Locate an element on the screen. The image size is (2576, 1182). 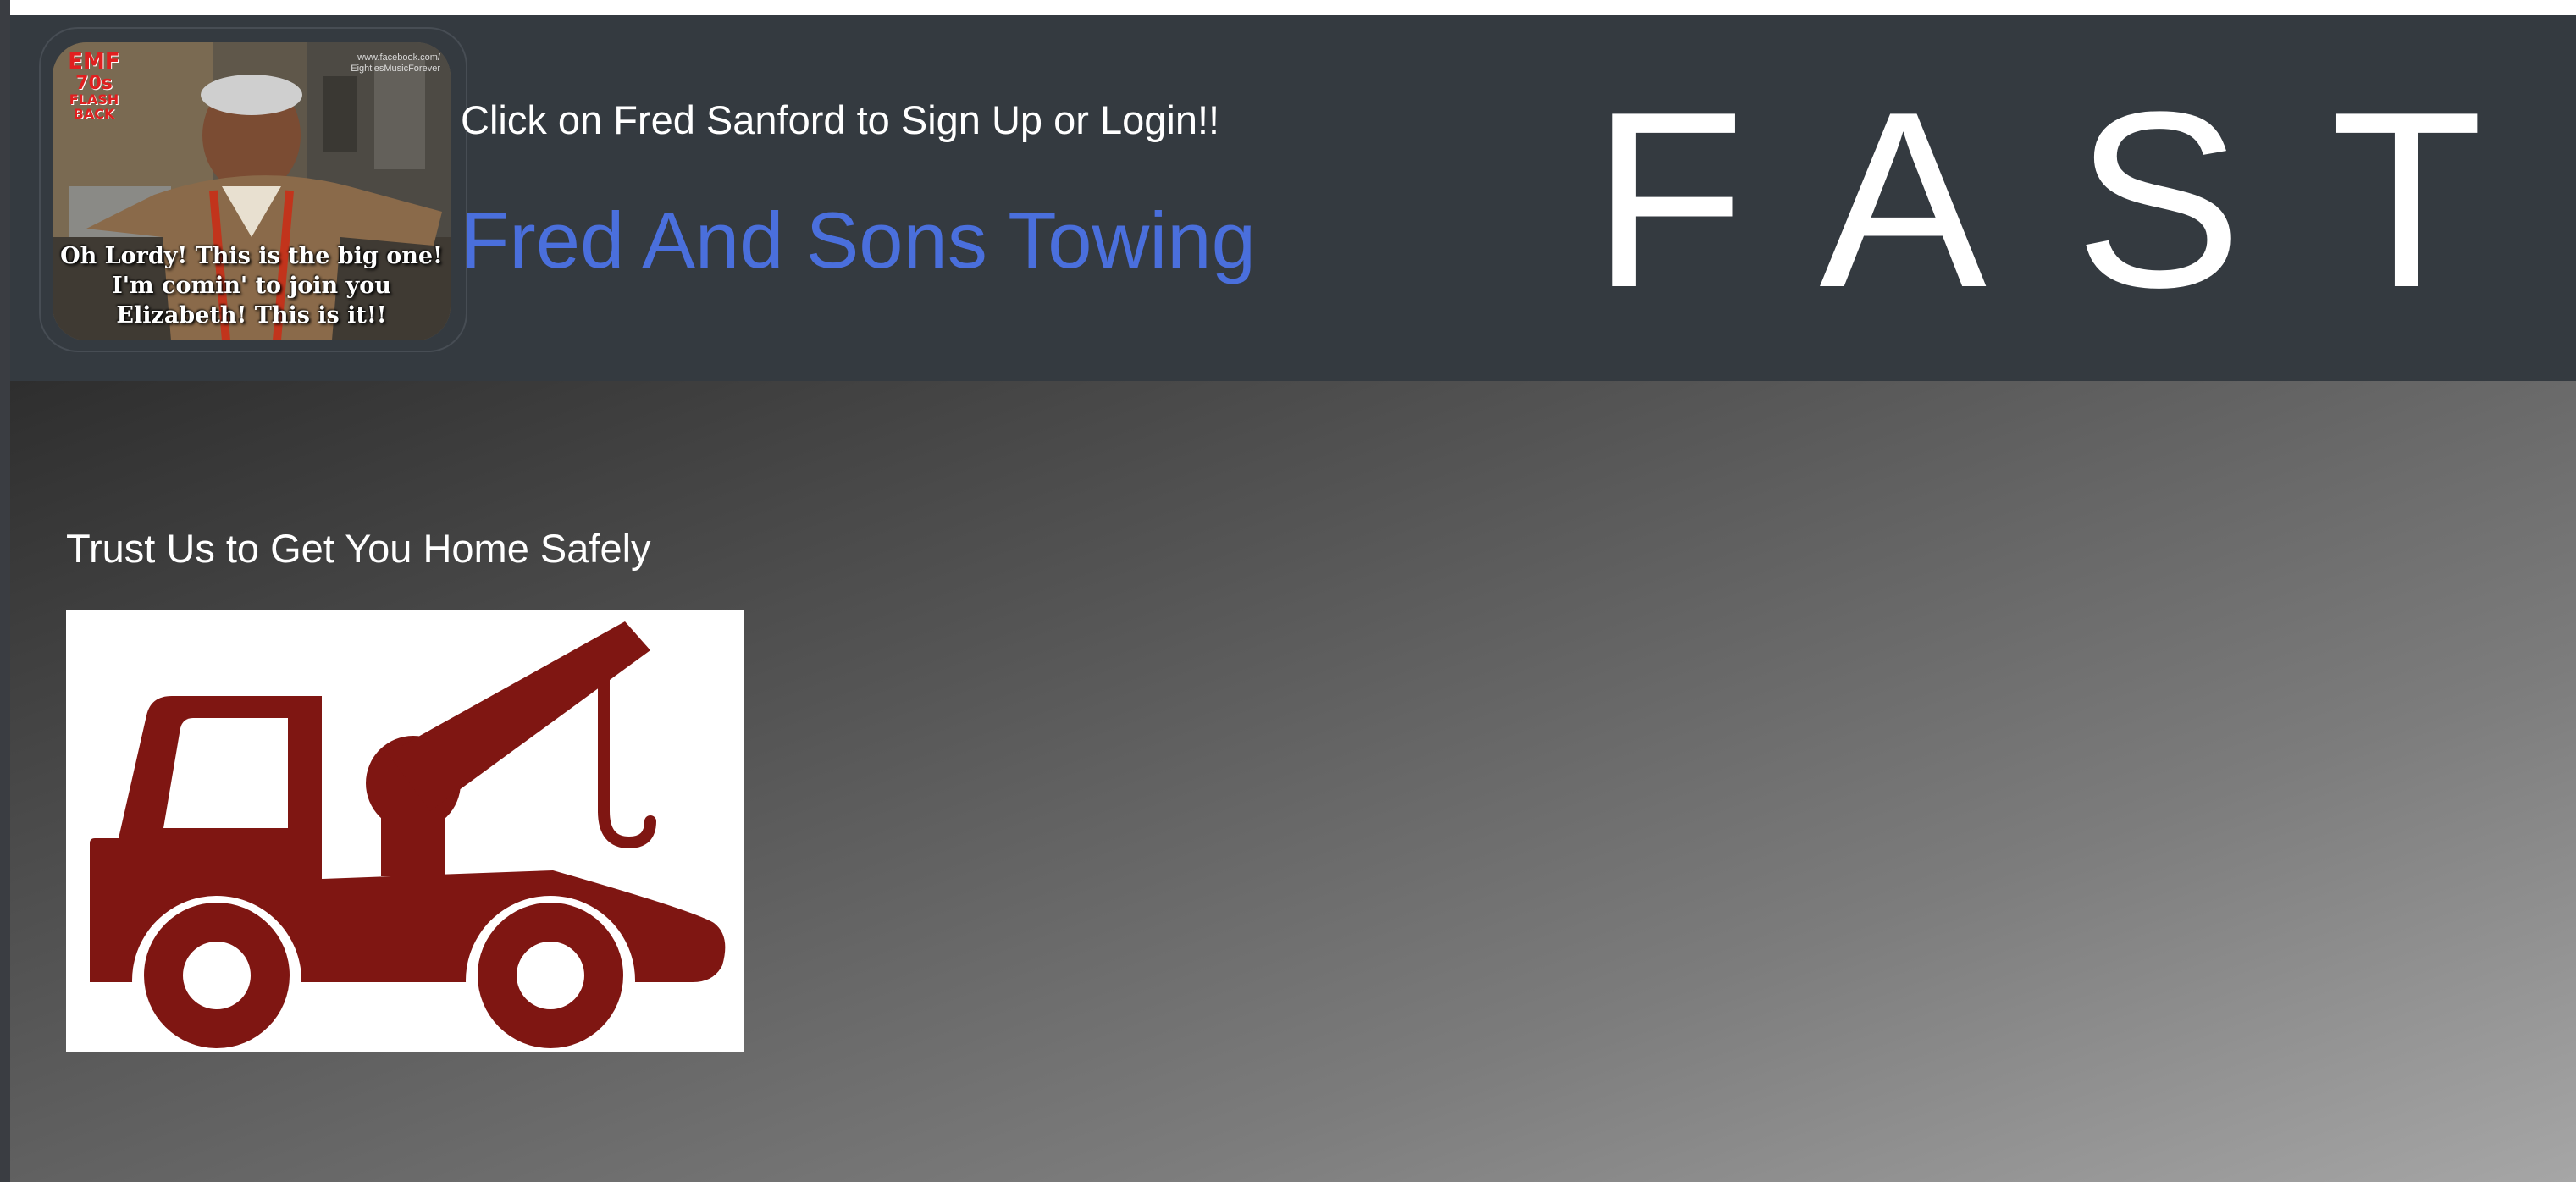
caption-line-2: I'm comin' to join you is located at coordinates (252, 286).